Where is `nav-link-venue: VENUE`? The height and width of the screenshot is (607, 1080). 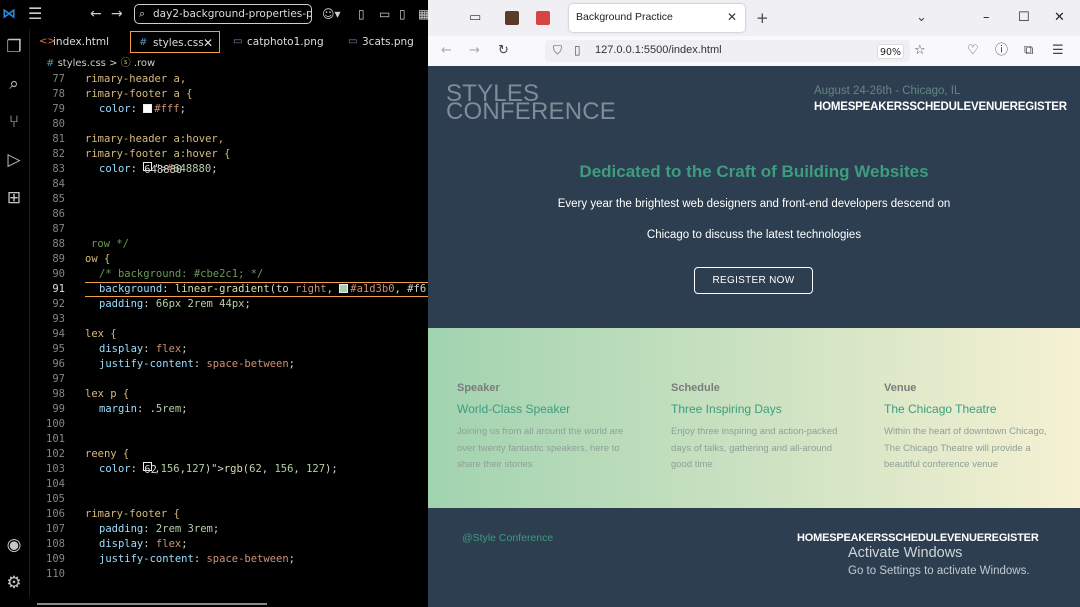
nav-link-venue: VENUE is located at coordinates (990, 107).